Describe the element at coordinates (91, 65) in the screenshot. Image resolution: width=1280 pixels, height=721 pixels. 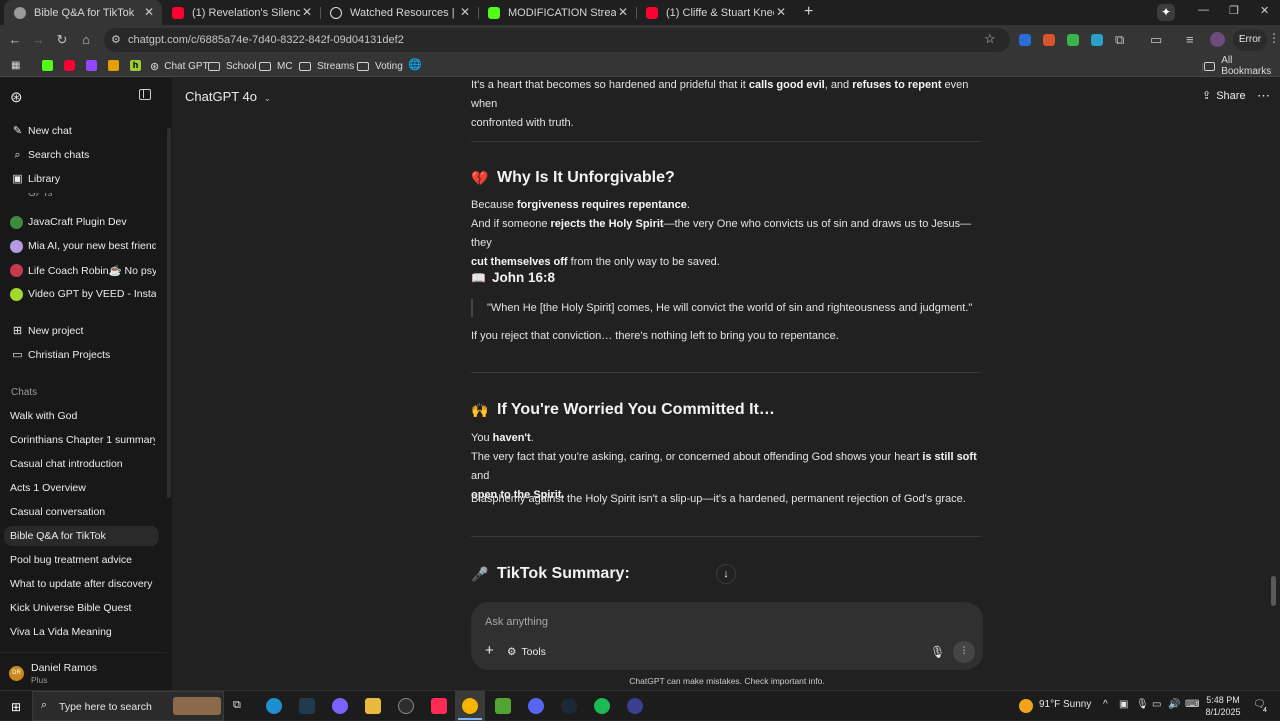
I see `twitch-bookmark-icon` at that location.